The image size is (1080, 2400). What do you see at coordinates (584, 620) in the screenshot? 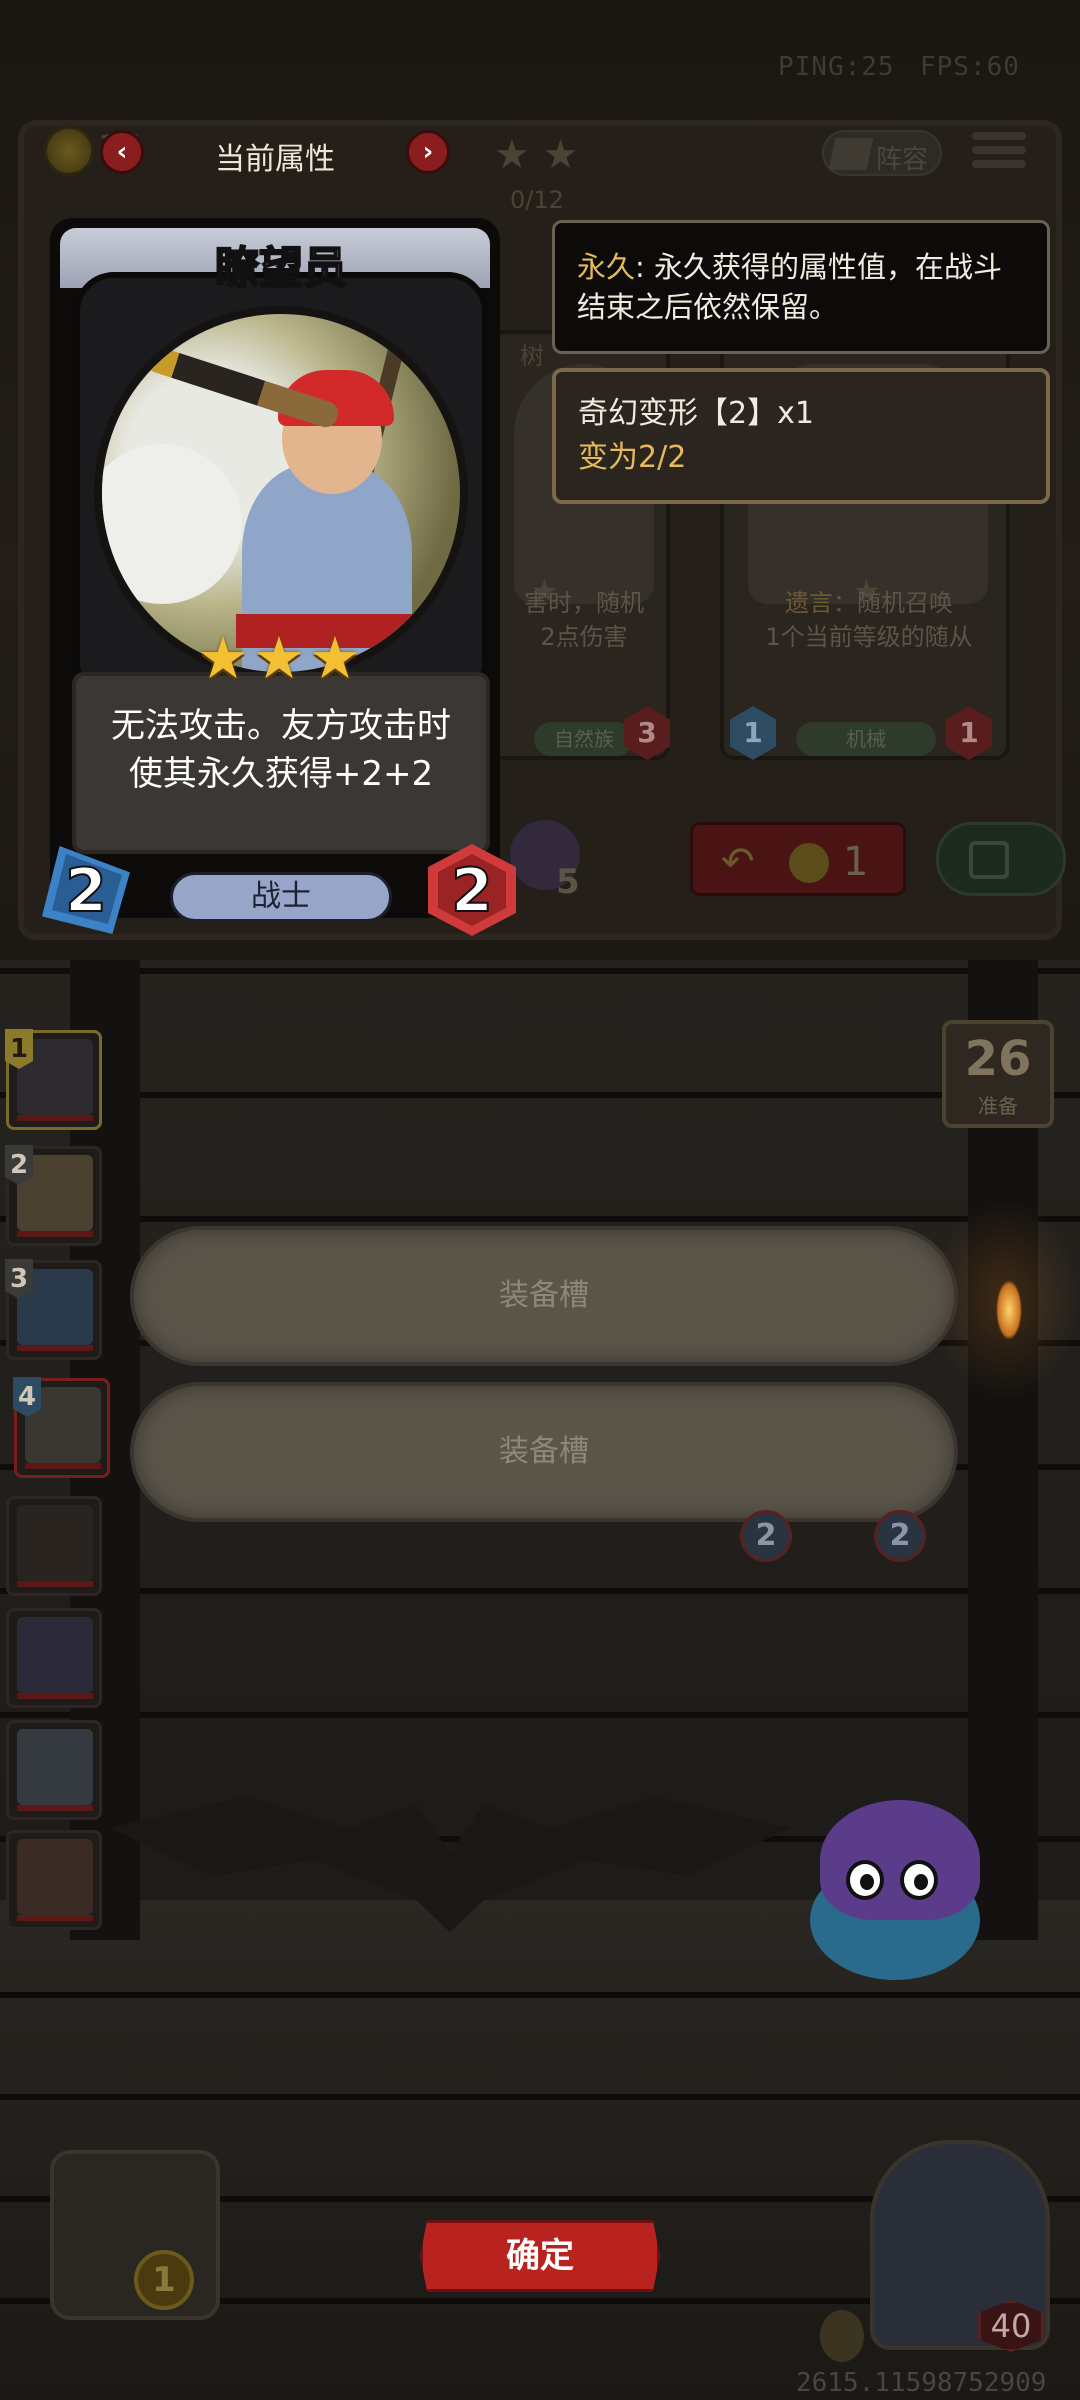
I see `shop-card-text: 害时，随机 2点伤害` at bounding box center [584, 620].